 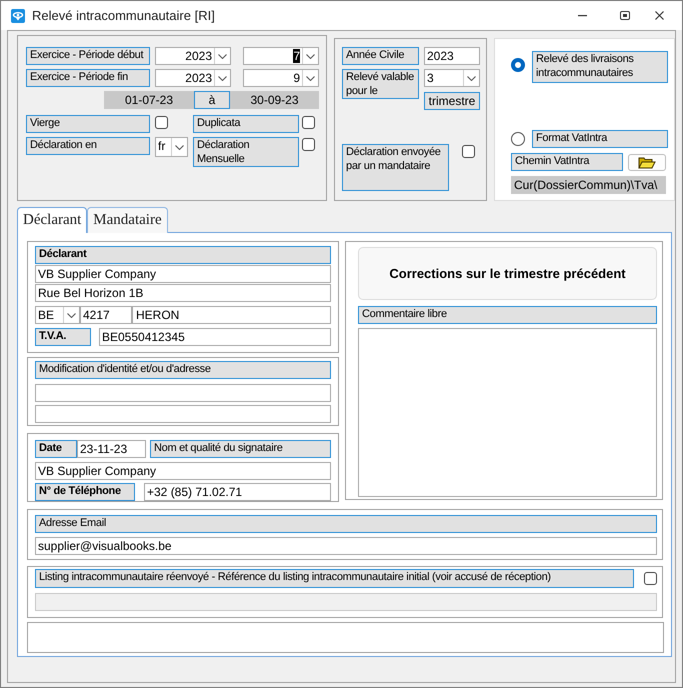 What do you see at coordinates (52, 220) in the screenshot?
I see `tab: Déclarant` at bounding box center [52, 220].